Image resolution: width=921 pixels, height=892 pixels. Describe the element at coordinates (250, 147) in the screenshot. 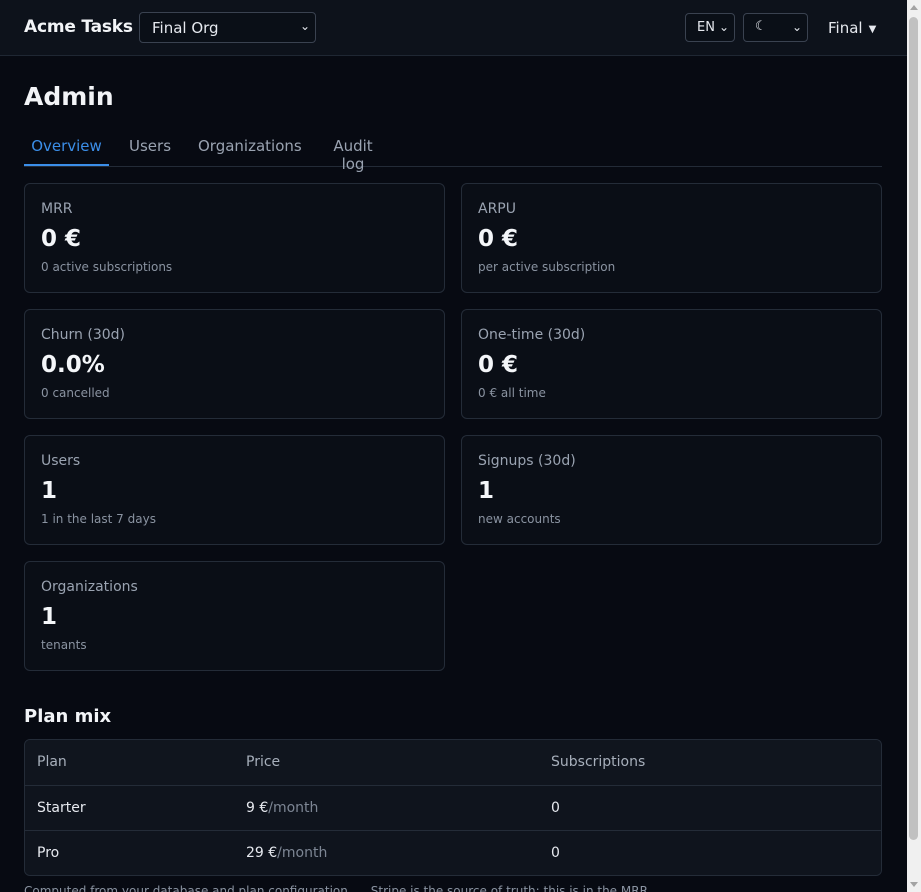

I see `tab-organizations: Organizations` at that location.